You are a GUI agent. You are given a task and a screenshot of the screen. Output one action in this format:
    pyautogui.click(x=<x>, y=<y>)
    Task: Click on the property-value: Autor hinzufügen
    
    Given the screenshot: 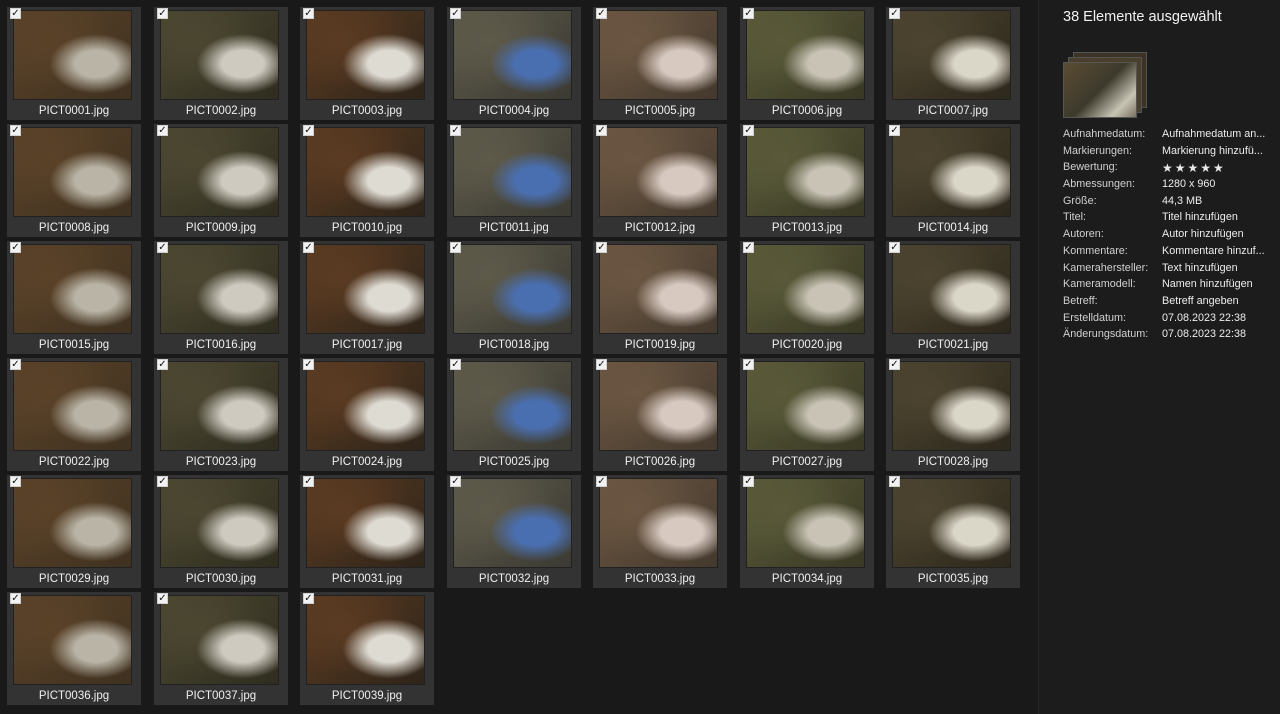 What is the action you would take?
    pyautogui.click(x=1218, y=234)
    